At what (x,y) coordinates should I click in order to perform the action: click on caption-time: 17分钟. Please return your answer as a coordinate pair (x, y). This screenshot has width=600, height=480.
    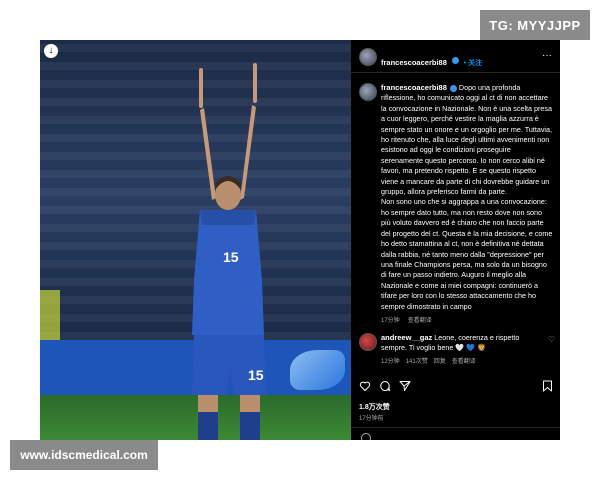
    Looking at the image, I should click on (390, 320).